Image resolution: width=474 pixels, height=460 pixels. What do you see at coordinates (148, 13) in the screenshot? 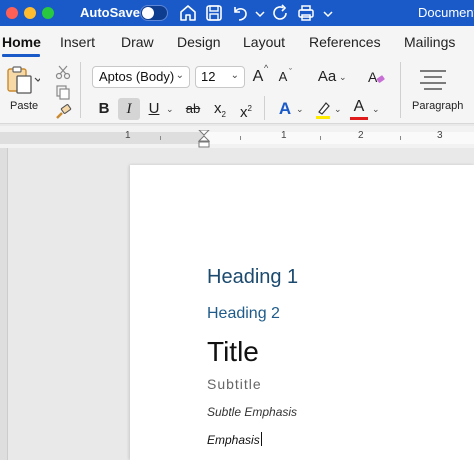
I see `toggle-knob` at bounding box center [148, 13].